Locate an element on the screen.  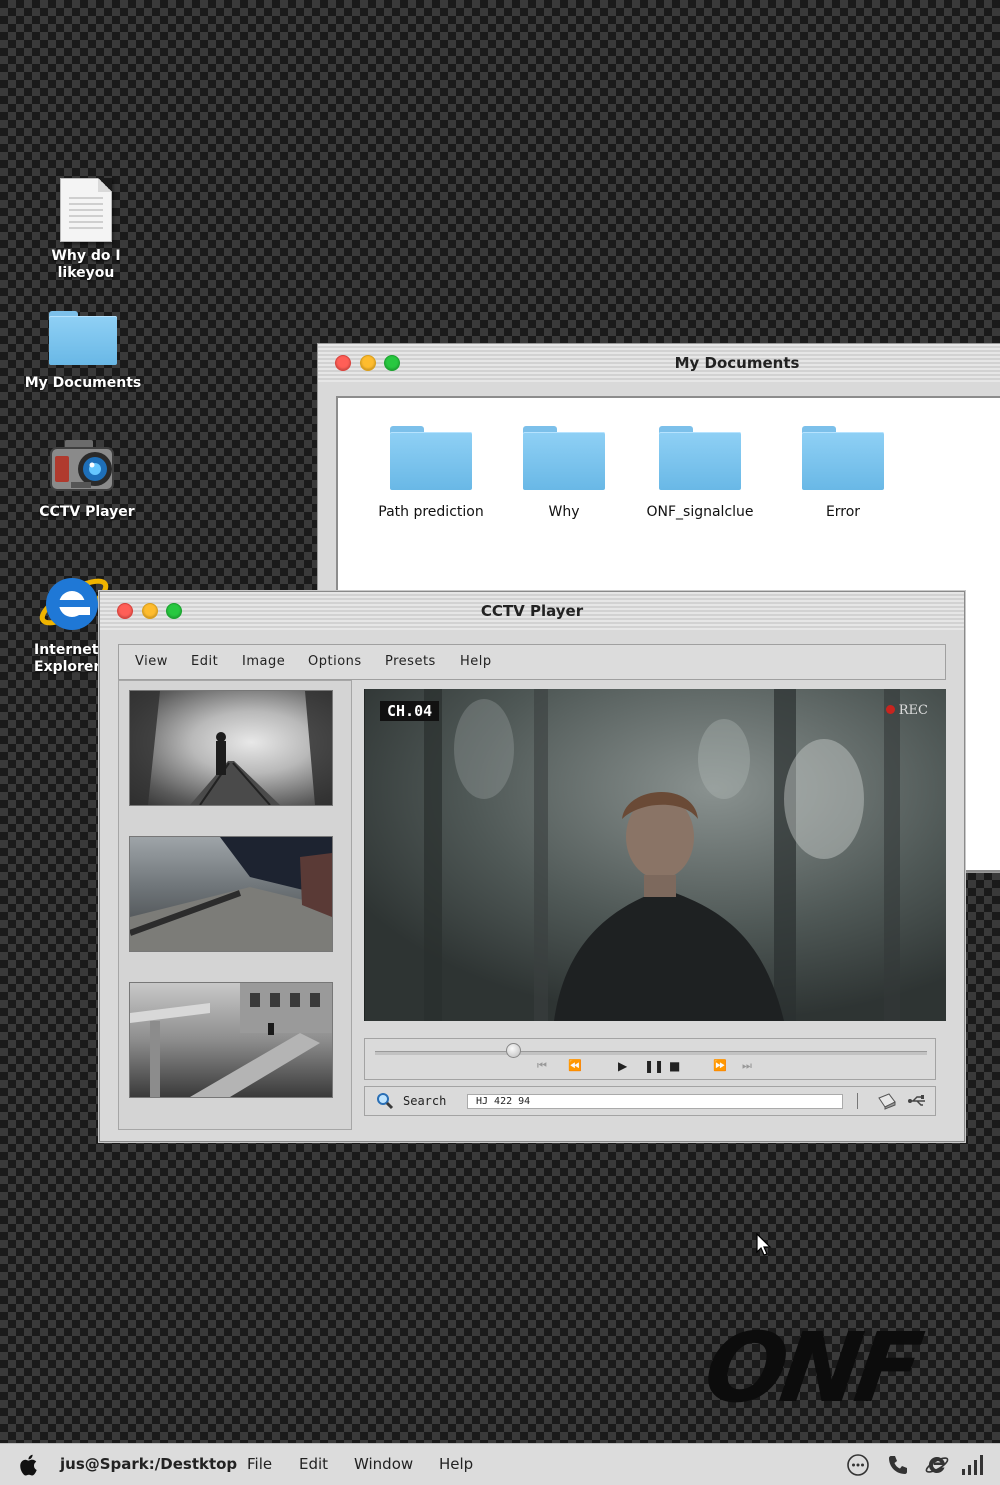
desktop-icon-label: CCTV Player is located at coordinates (87, 512).